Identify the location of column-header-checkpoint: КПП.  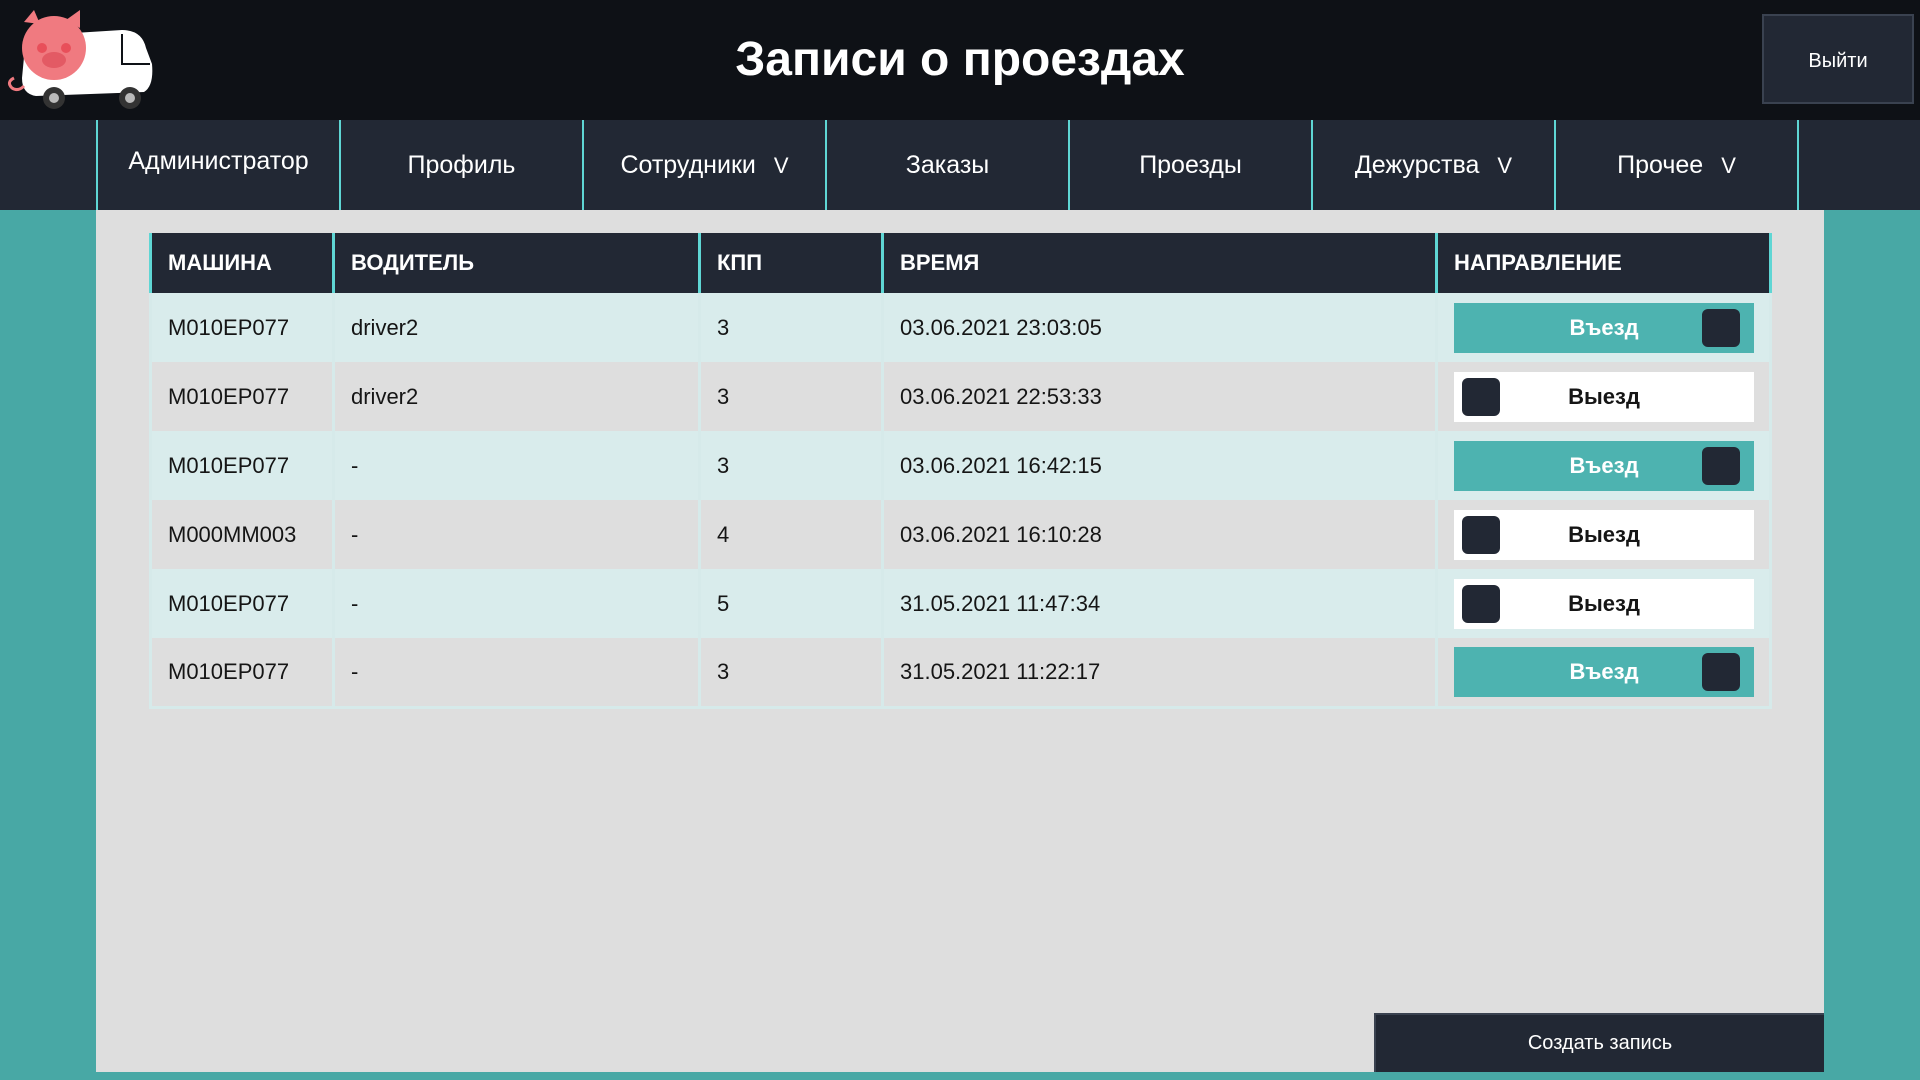
(790, 263).